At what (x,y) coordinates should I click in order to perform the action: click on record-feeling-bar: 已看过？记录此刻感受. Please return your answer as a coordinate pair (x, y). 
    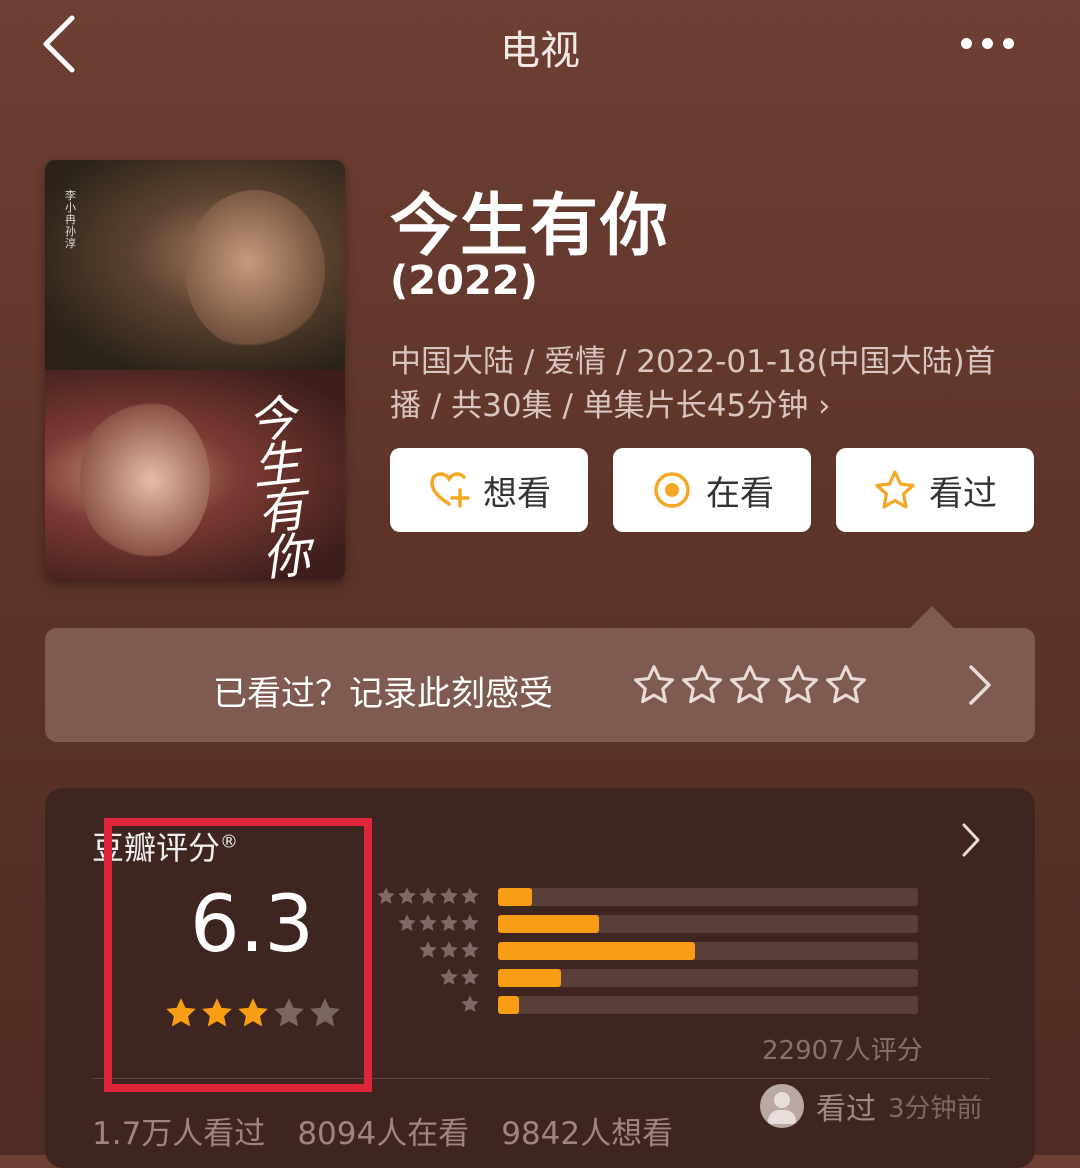
    Looking at the image, I should click on (540, 685).